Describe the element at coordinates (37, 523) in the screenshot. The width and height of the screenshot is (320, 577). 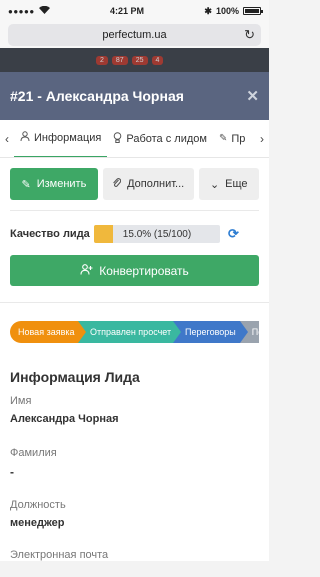
I see `field-value: менеджер` at that location.